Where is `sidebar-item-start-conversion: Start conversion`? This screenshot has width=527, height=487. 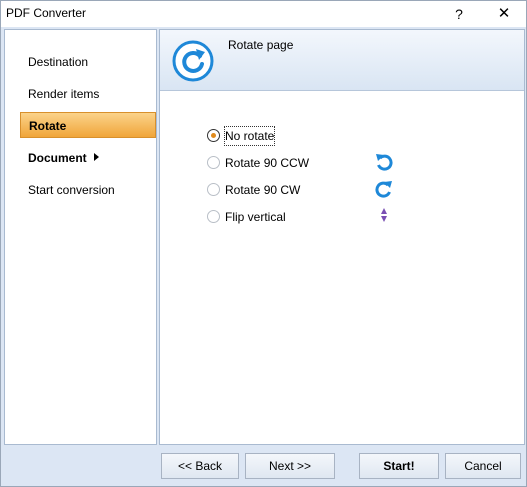
sidebar-item-start-conversion: Start conversion is located at coordinates (80, 190).